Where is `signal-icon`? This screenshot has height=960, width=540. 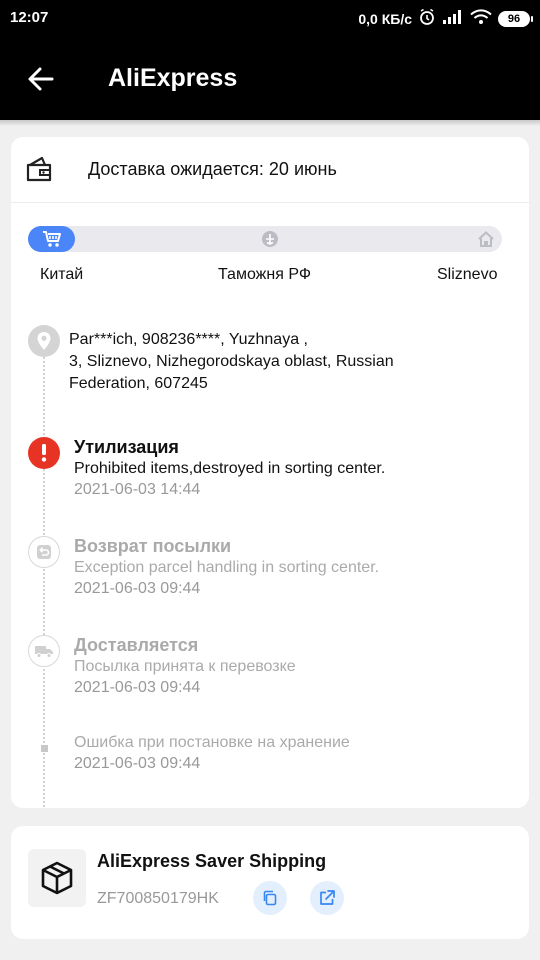 signal-icon is located at coordinates (453, 19).